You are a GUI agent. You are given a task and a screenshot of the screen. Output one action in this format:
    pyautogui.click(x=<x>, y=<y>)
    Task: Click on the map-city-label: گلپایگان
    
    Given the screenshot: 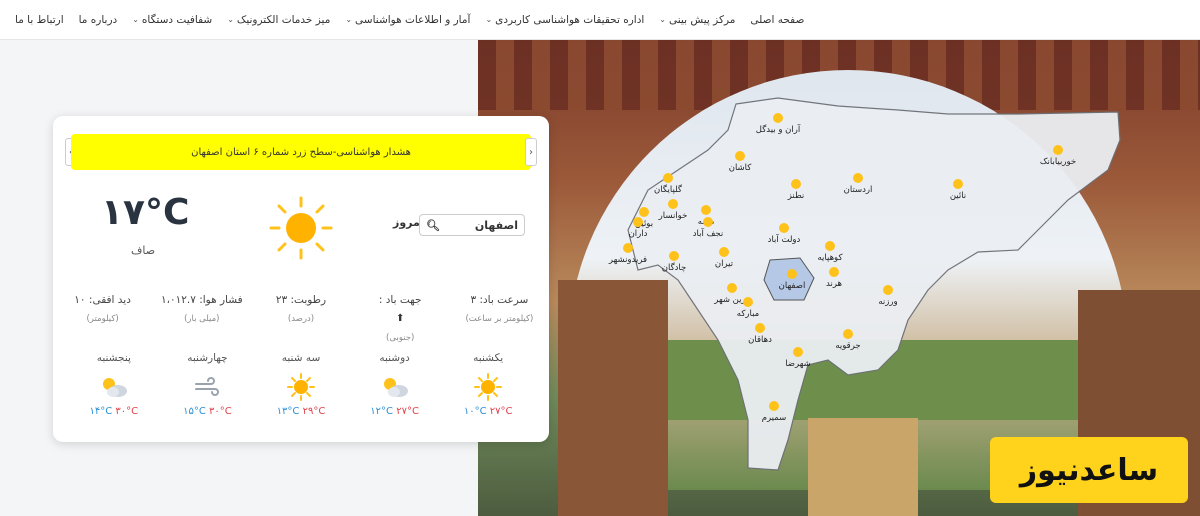 What is the action you would take?
    pyautogui.click(x=668, y=189)
    